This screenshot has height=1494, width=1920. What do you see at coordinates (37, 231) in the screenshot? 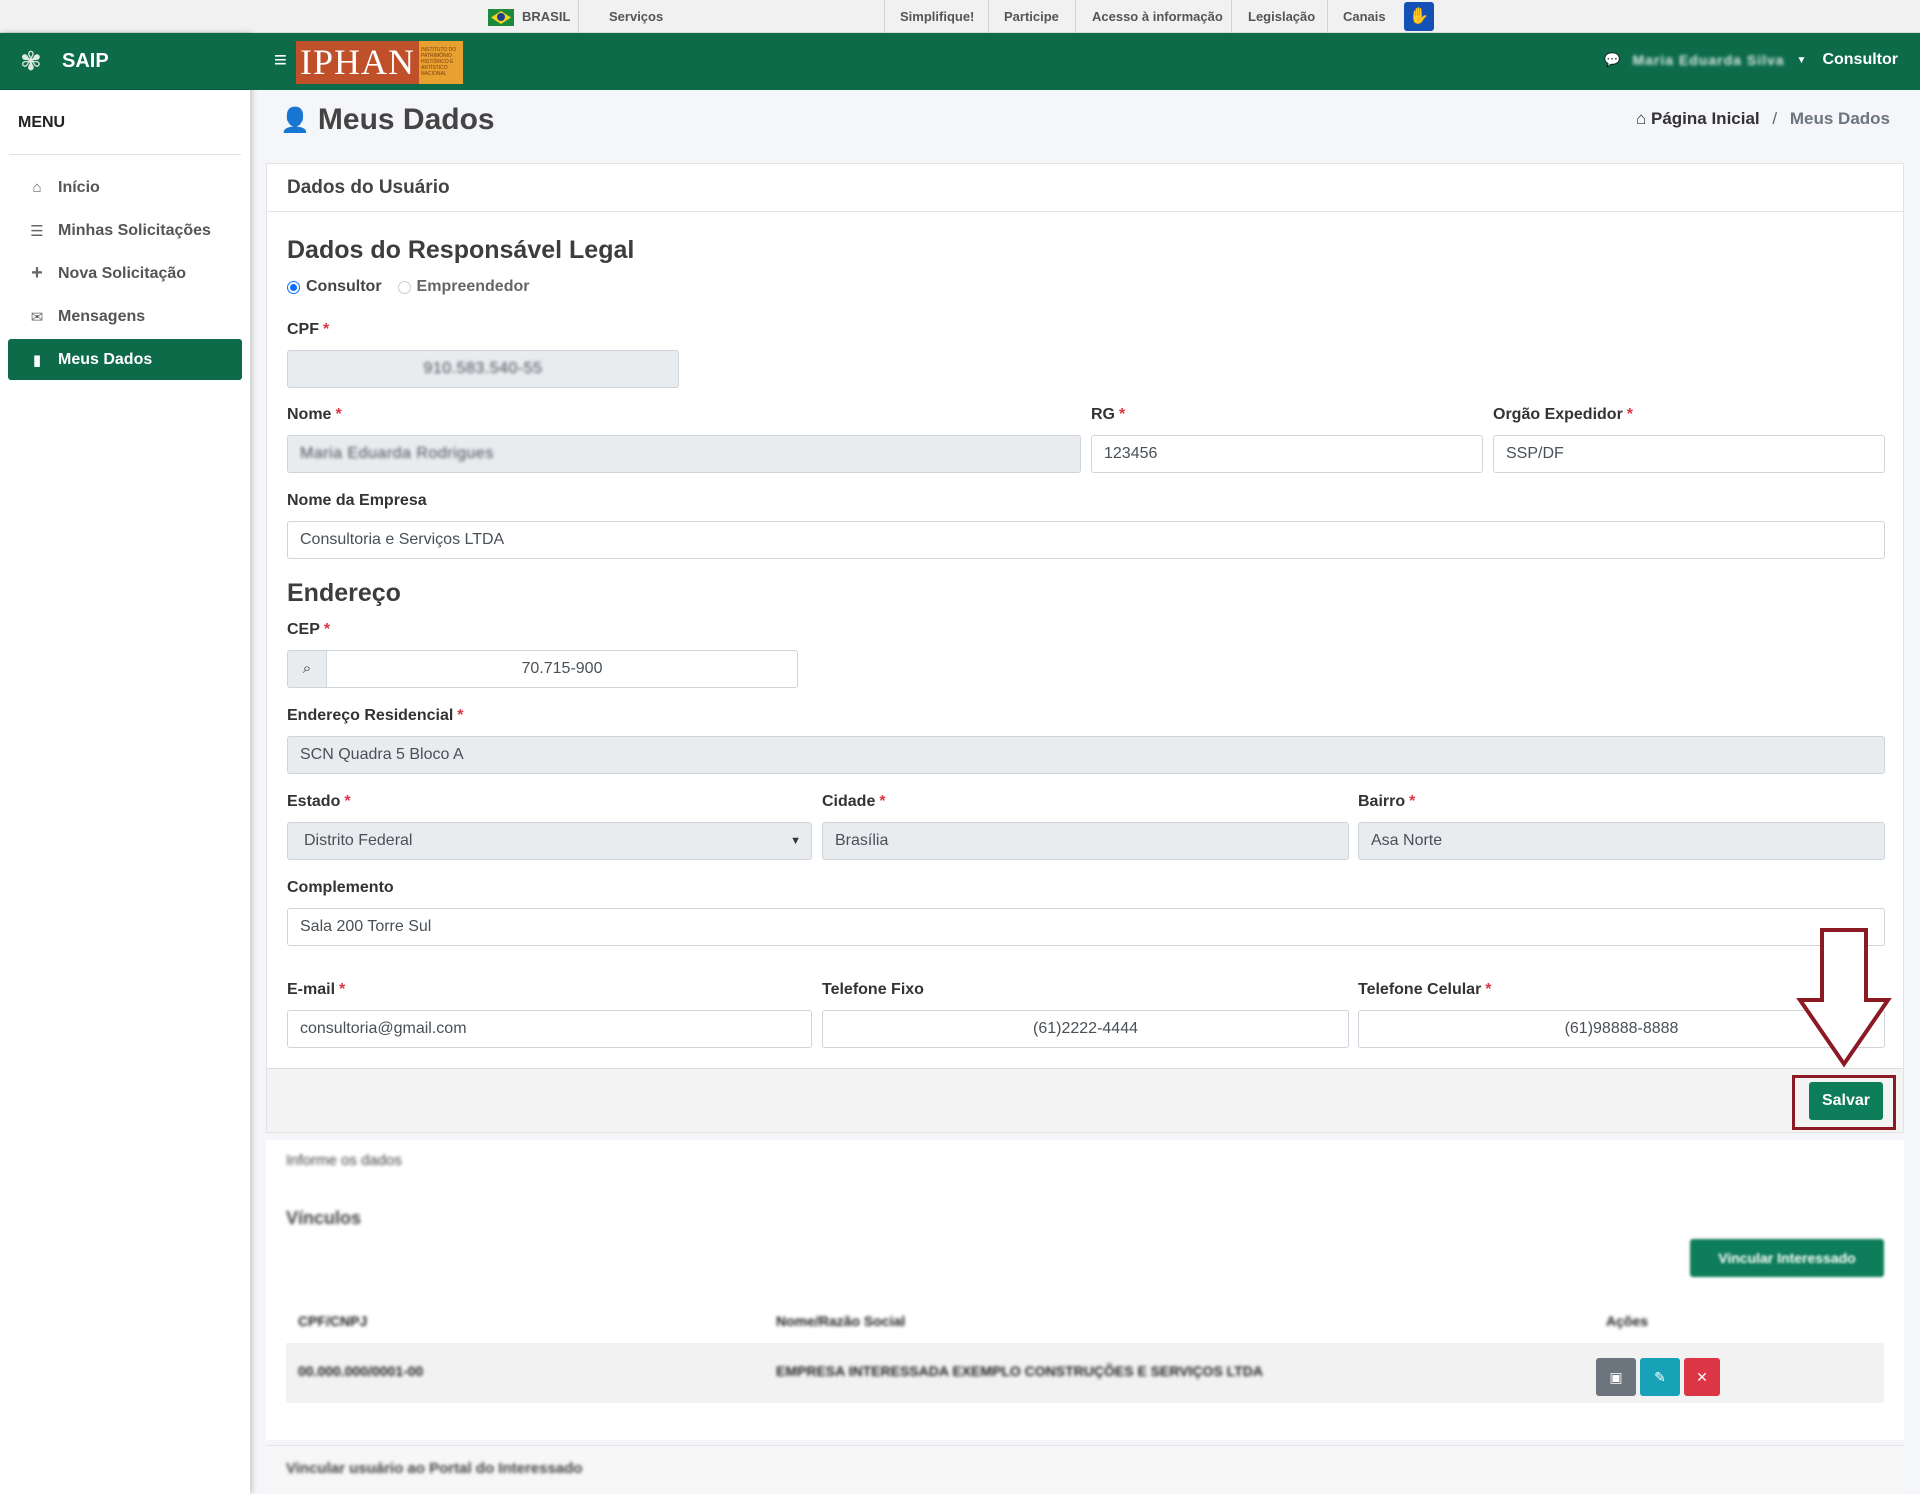
I see `list-icon: ☰` at bounding box center [37, 231].